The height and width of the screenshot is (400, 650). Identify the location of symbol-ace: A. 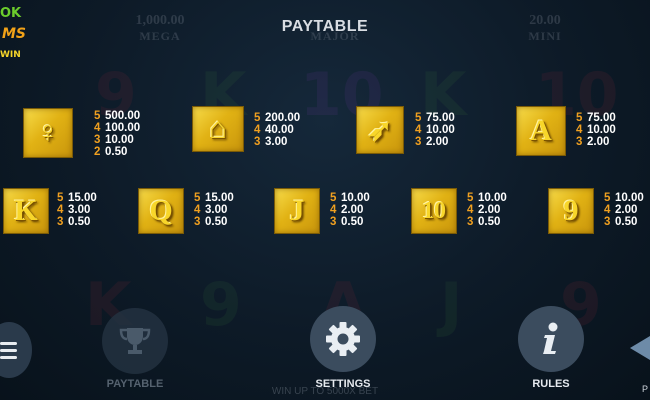
(541, 131).